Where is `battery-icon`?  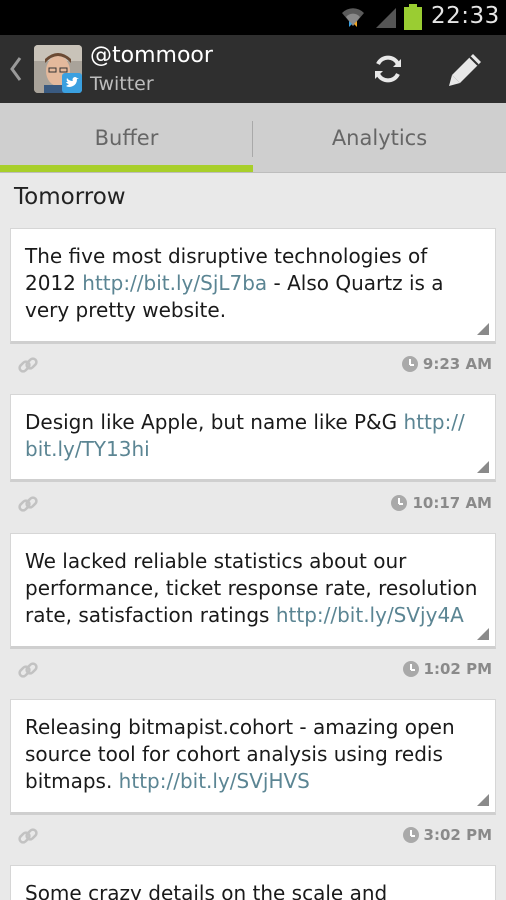 battery-icon is located at coordinates (413, 17).